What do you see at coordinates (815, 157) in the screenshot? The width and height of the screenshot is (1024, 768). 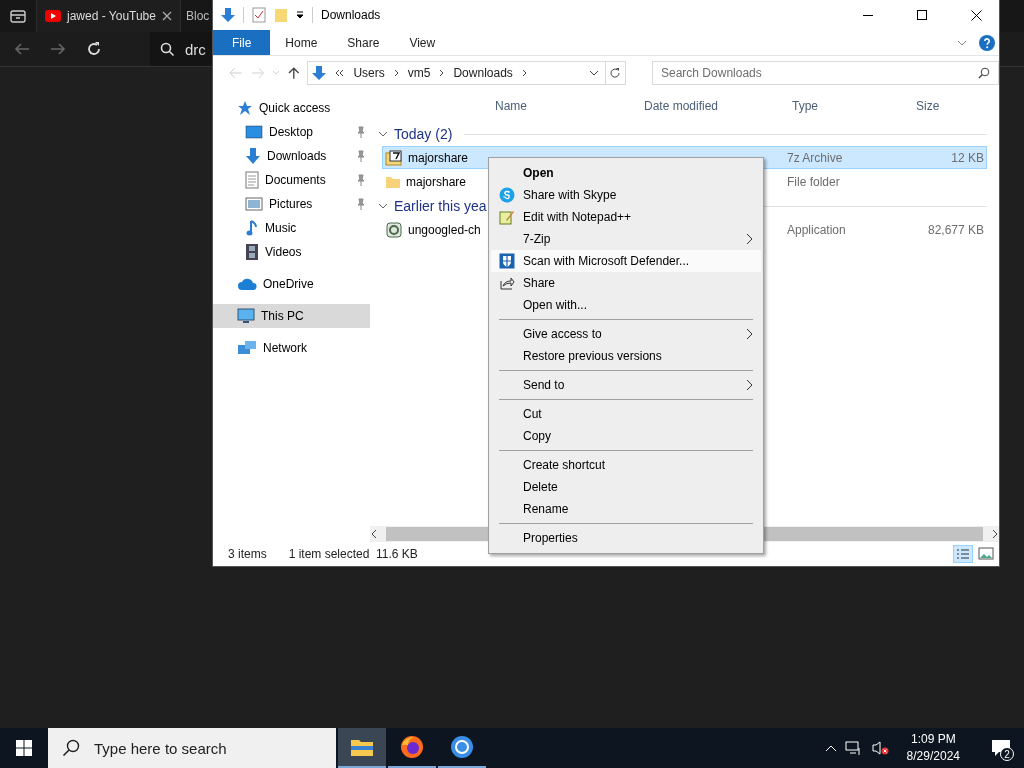 I see `file-type: 7z Archive` at bounding box center [815, 157].